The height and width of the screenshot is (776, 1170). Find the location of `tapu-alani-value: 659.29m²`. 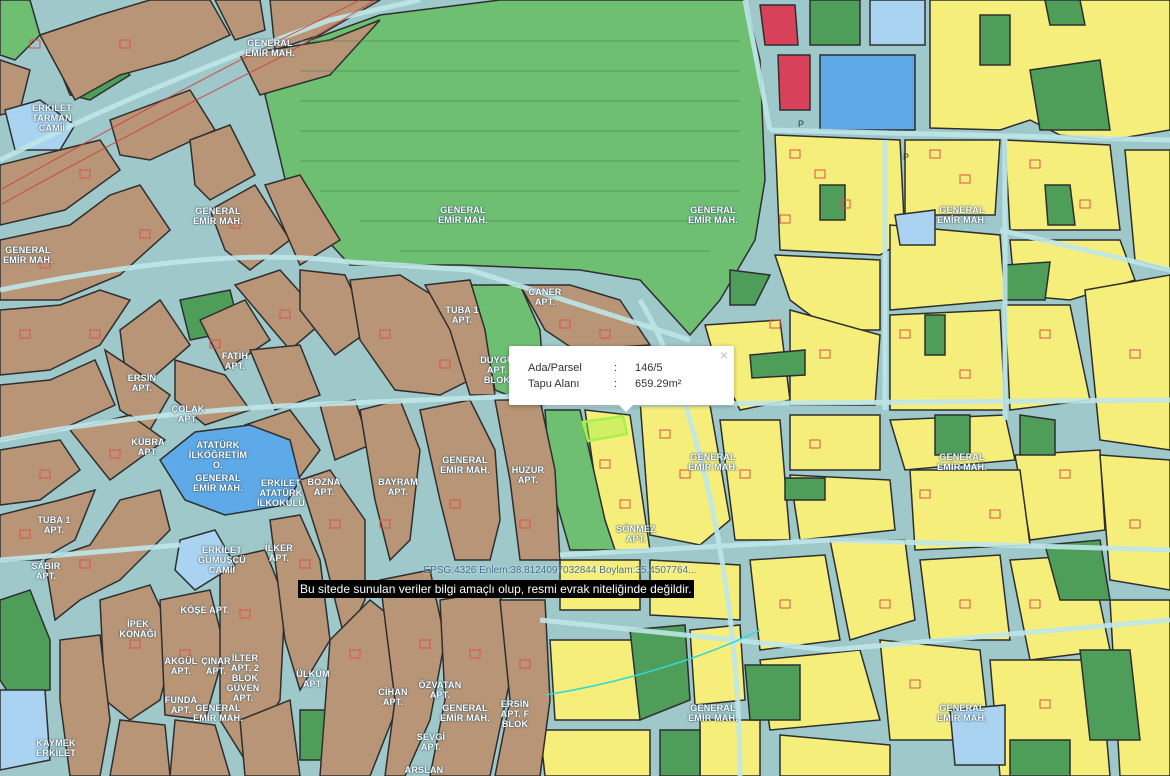

tapu-alani-value: 659.29m² is located at coordinates (658, 384).